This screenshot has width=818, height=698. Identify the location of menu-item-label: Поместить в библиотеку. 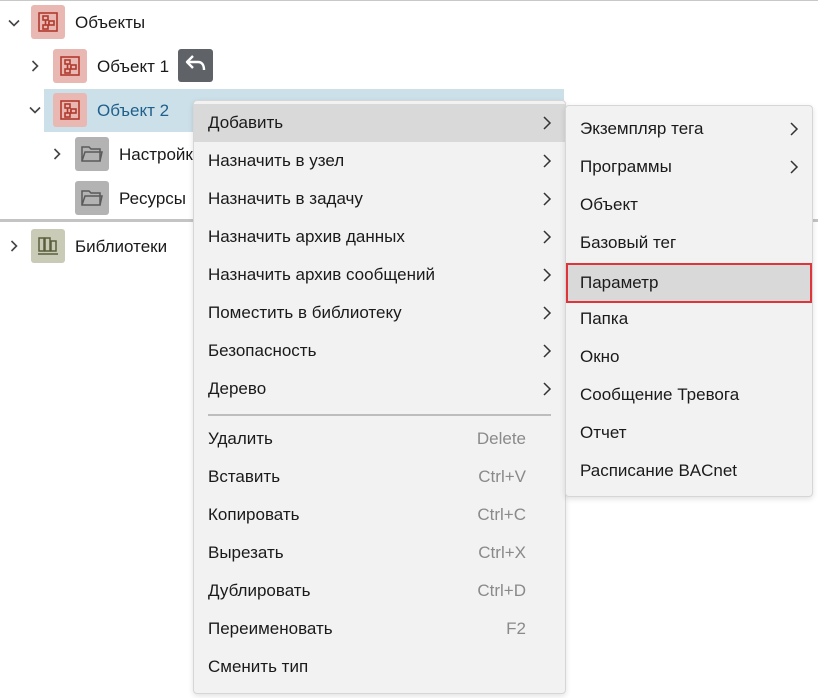
(305, 312).